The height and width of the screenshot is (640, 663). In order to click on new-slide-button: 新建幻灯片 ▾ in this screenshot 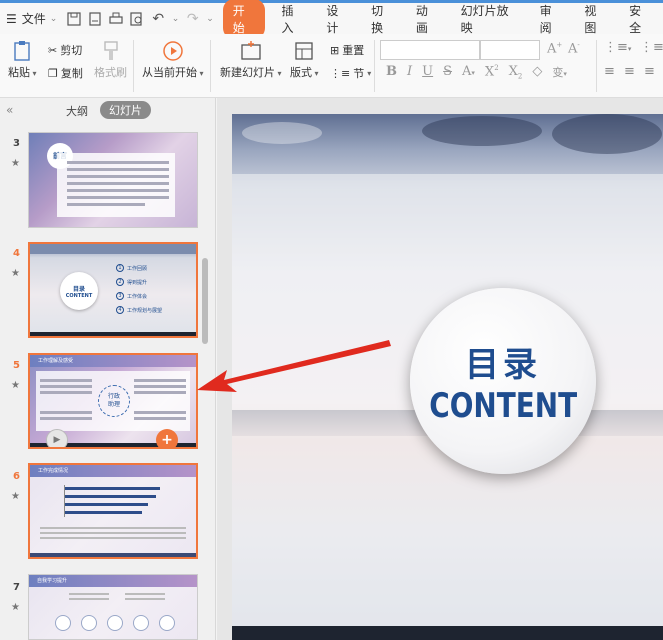, I will do `click(251, 60)`.